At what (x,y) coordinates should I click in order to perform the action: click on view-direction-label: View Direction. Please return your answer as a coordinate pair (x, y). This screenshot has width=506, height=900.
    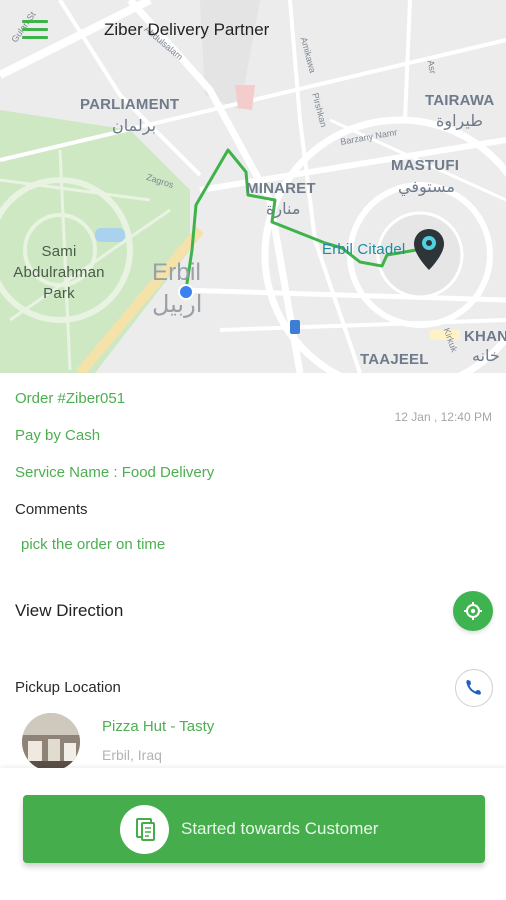
    Looking at the image, I should click on (69, 611).